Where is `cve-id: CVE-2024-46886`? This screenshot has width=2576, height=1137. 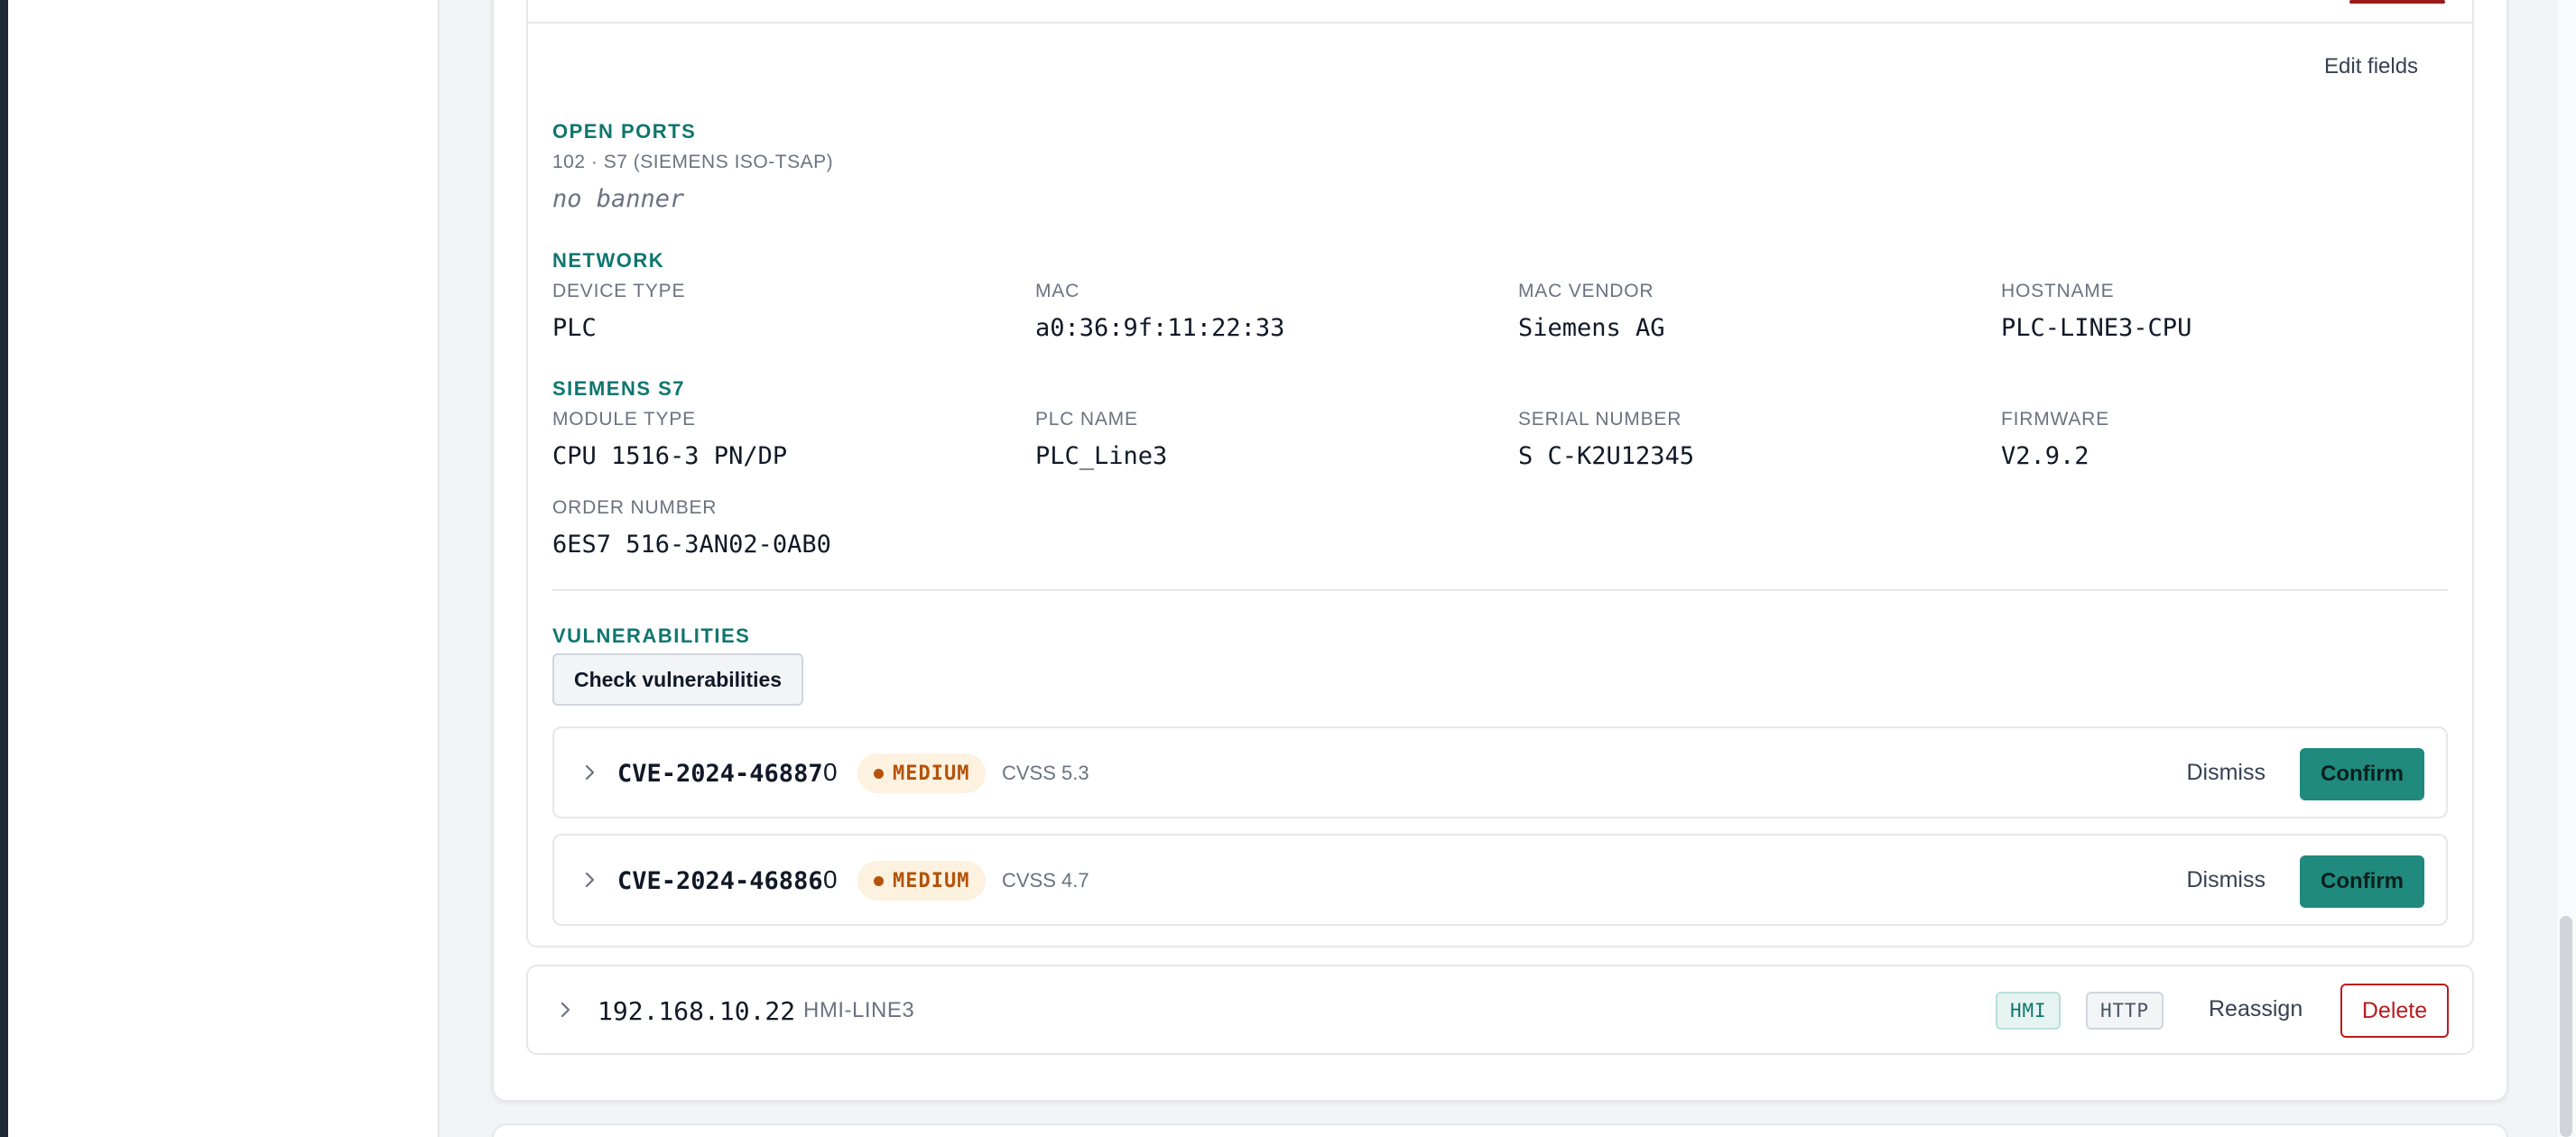
cve-id: CVE-2024-46886 is located at coordinates (720, 881).